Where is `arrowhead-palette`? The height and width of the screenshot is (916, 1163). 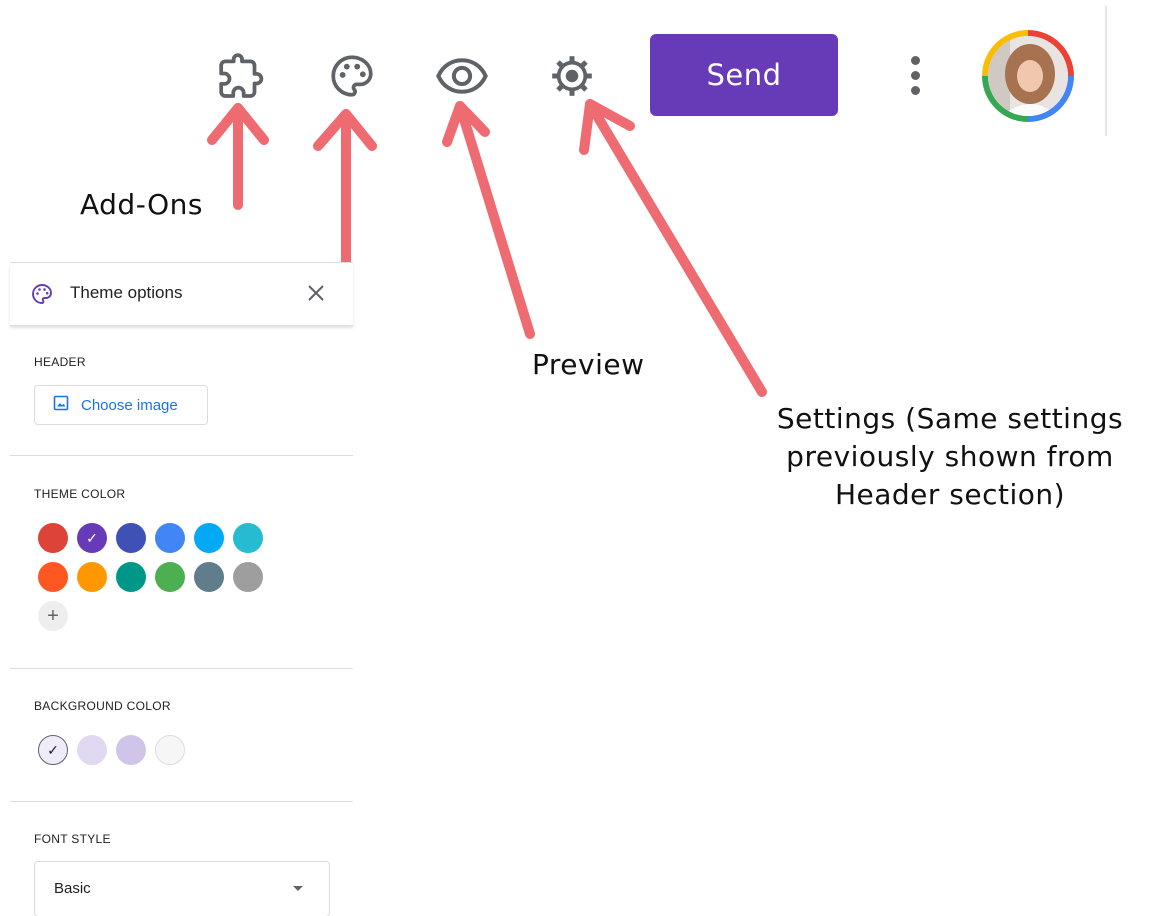 arrowhead-palette is located at coordinates (345, 130).